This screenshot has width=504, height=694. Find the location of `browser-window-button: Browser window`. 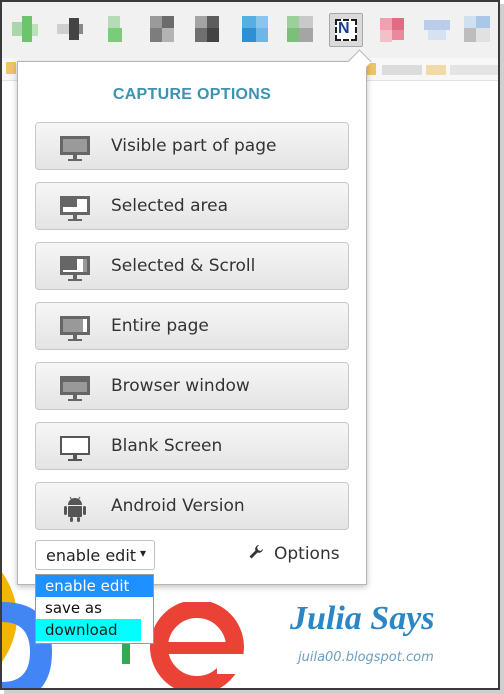

browser-window-button: Browser window is located at coordinates (192, 386).